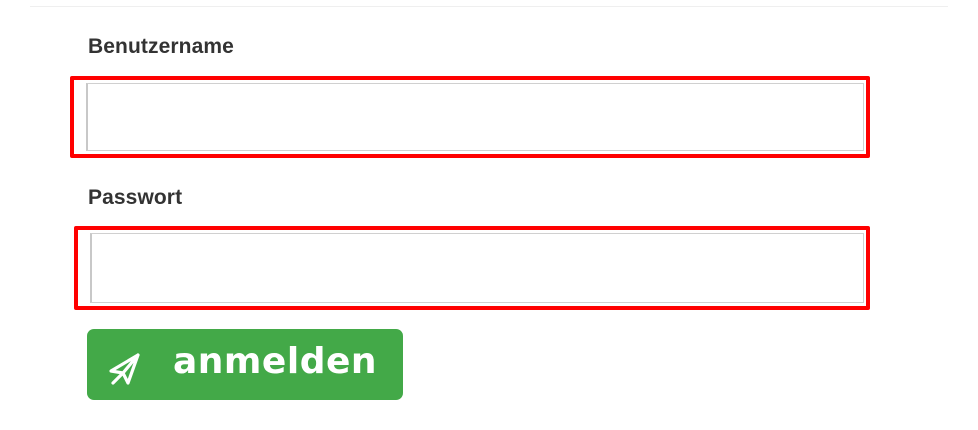 Image resolution: width=978 pixels, height=430 pixels. I want to click on top-divider, so click(489, 6).